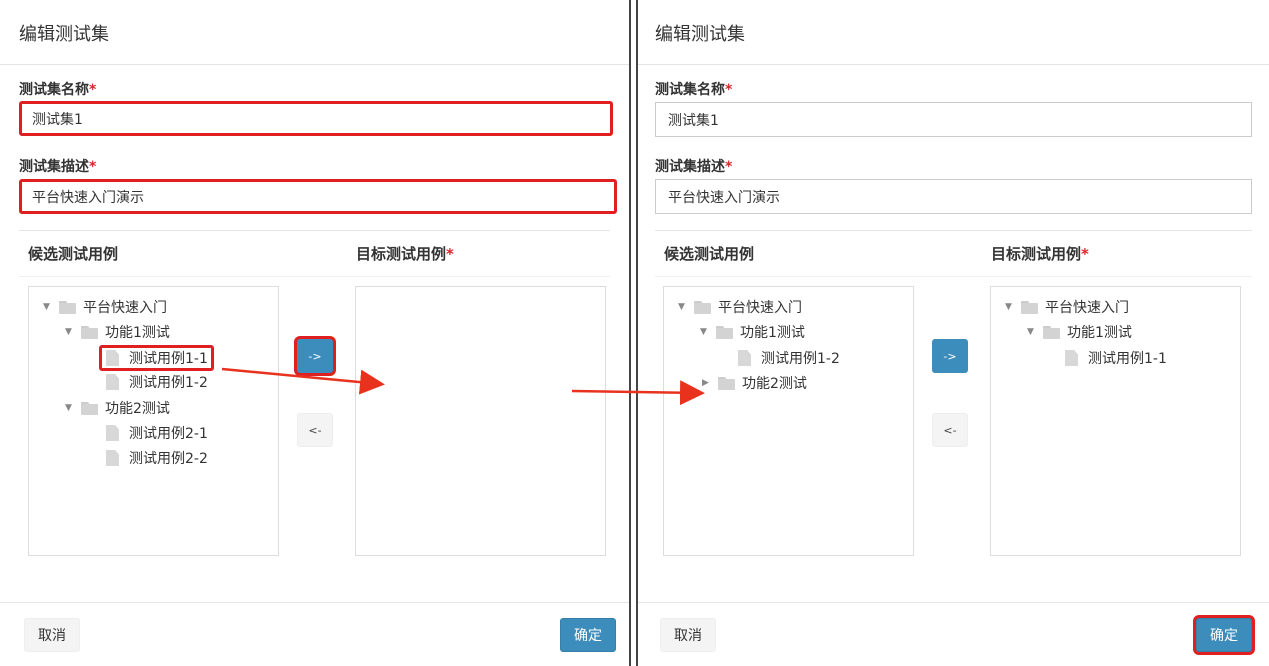 The height and width of the screenshot is (666, 1269). Describe the element at coordinates (463, 386) in the screenshot. I see `annotation-arrows` at that location.